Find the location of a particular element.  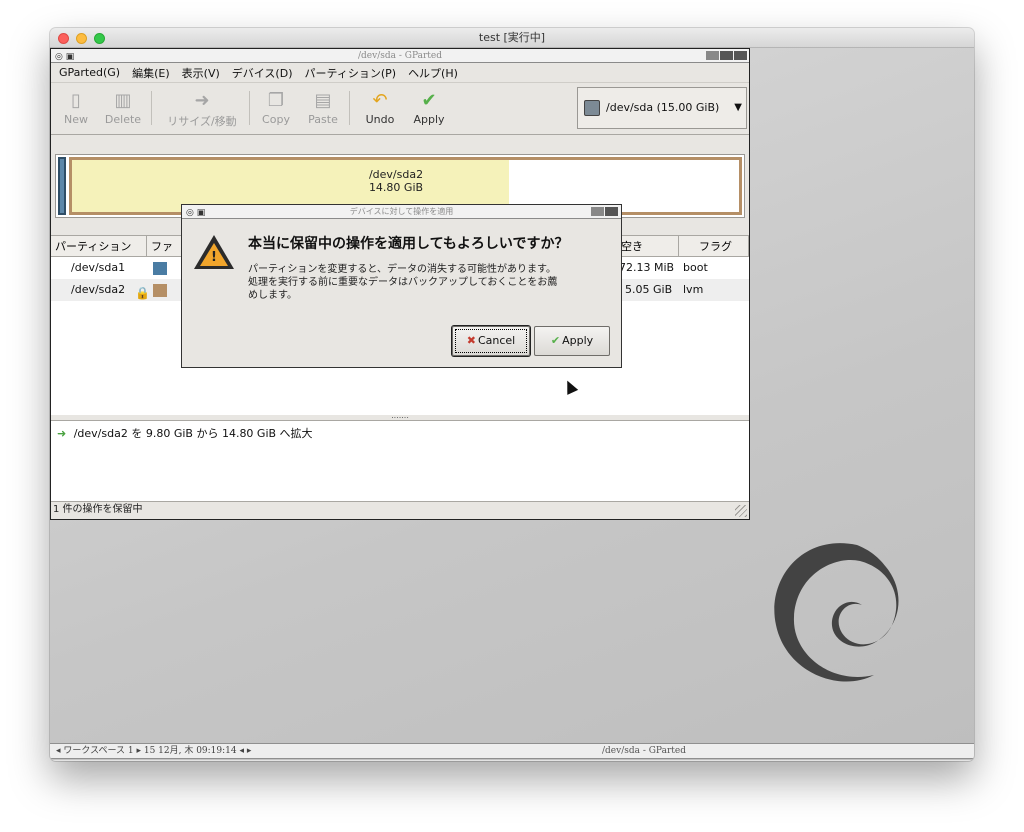

dialog-title: デバイスに対して操作を適用 is located at coordinates (401, 211).